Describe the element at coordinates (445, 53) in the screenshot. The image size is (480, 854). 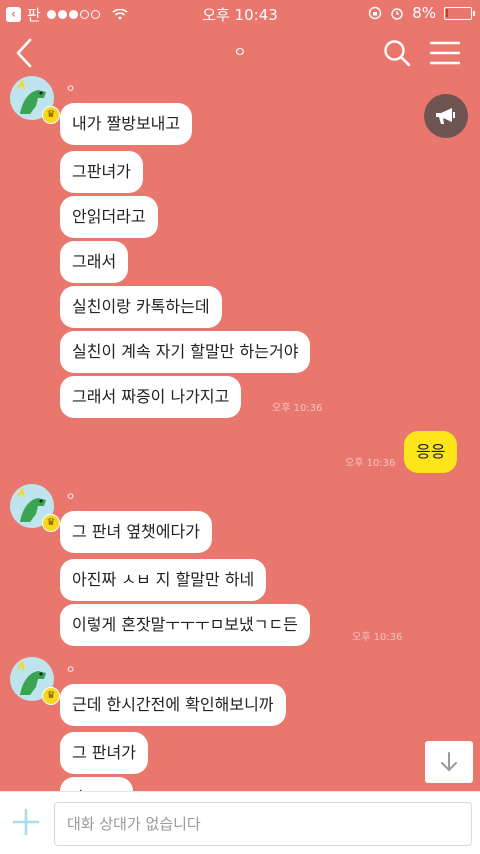
I see `hamburger-icon` at that location.